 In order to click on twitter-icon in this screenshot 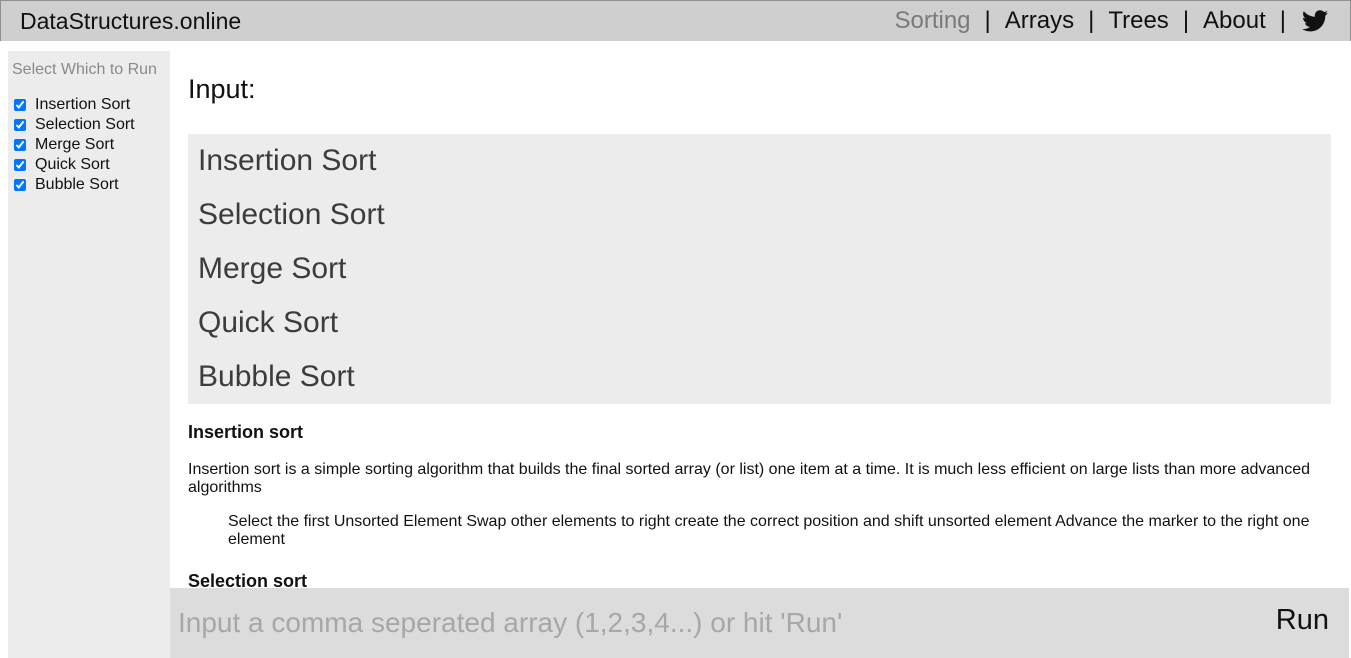, I will do `click(1315, 21)`.